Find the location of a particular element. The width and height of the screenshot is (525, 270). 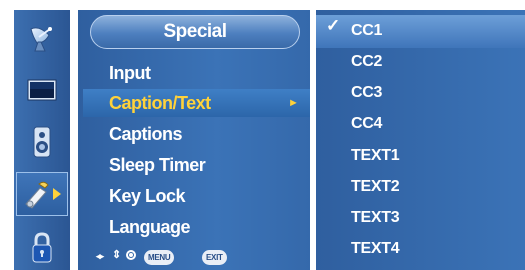

tools-icon is located at coordinates (43, 195).